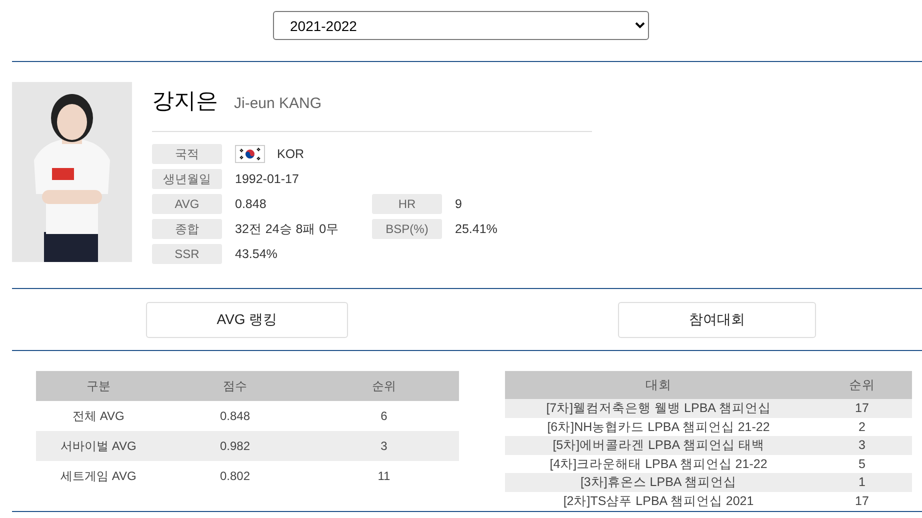 The width and height of the screenshot is (922, 518). I want to click on field-value: 32전 24승 8패 0무, so click(287, 229).